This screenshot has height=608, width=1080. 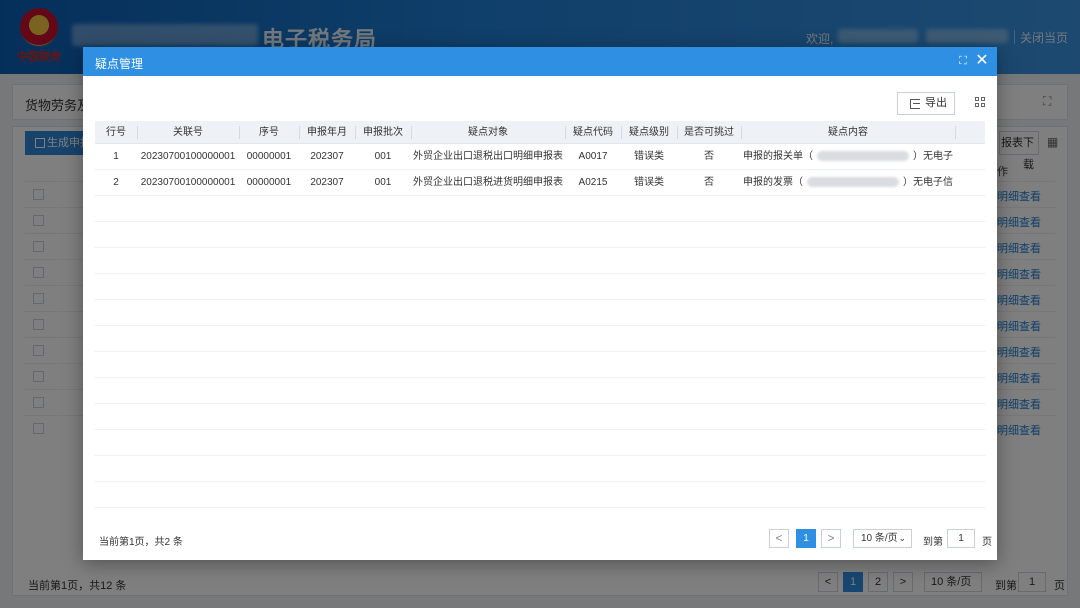 I want to click on close-icon: ✕, so click(x=982, y=61).